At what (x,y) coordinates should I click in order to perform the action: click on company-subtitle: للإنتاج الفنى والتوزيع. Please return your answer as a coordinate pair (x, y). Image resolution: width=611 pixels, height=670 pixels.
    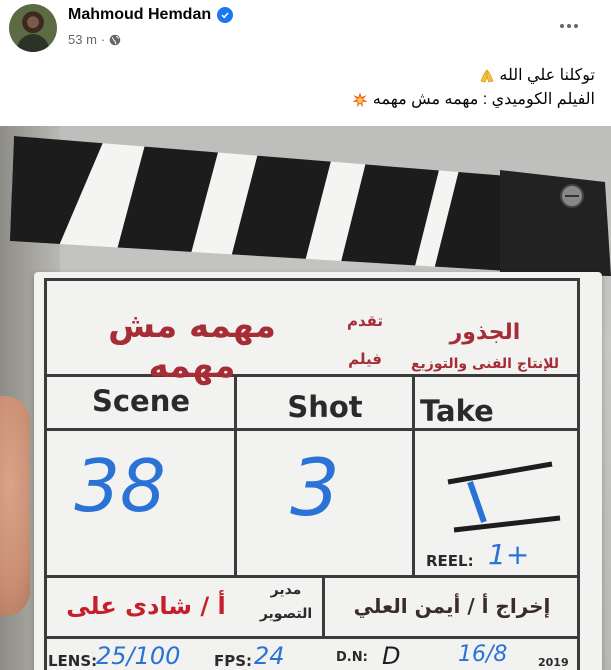
    Looking at the image, I should click on (485, 364).